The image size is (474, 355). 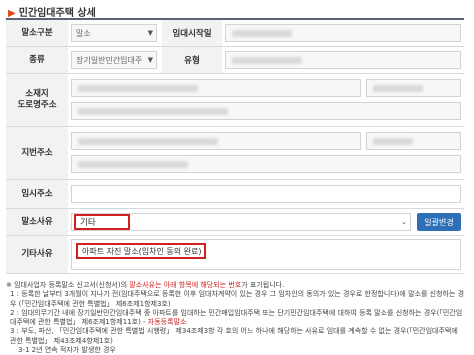 I want to click on kind-select: 장기일반민간임대주 ▼, so click(x=114, y=60).